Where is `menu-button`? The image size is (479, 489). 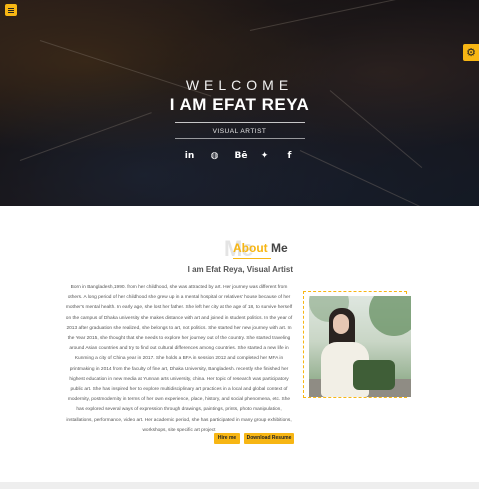
menu-button is located at coordinates (11, 10).